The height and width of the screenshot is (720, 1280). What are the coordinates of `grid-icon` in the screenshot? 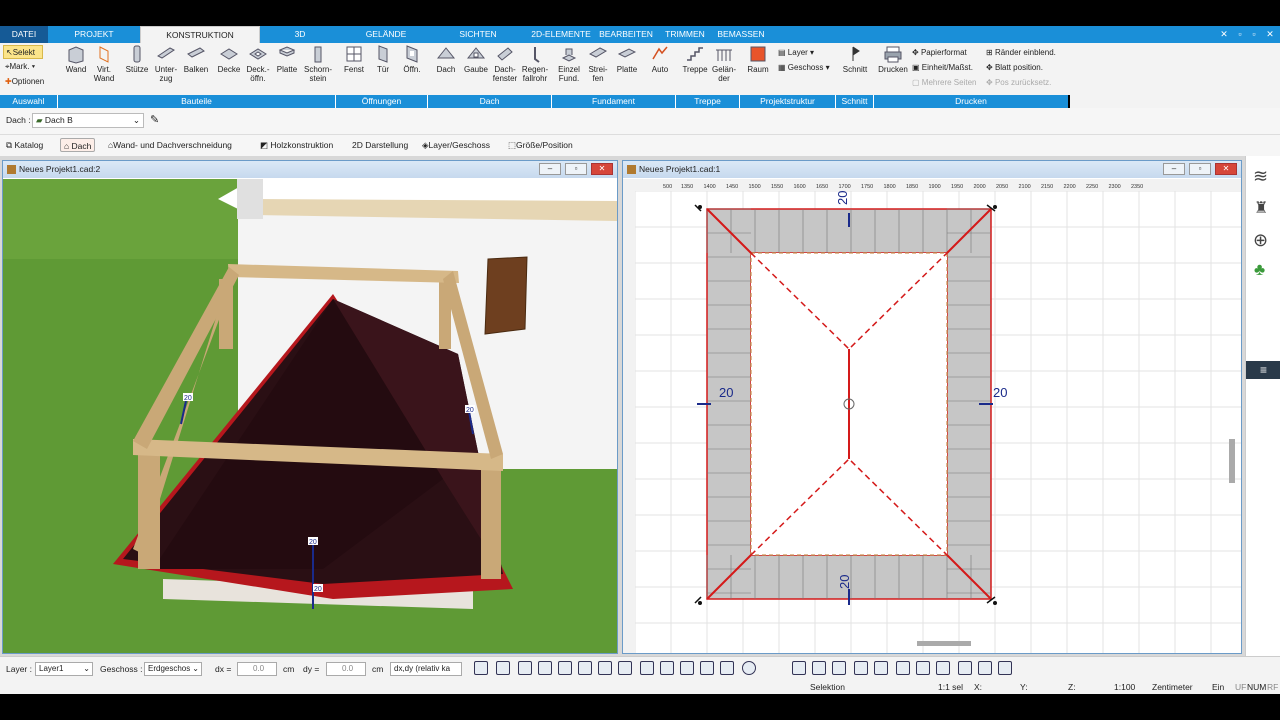 It's located at (625, 668).